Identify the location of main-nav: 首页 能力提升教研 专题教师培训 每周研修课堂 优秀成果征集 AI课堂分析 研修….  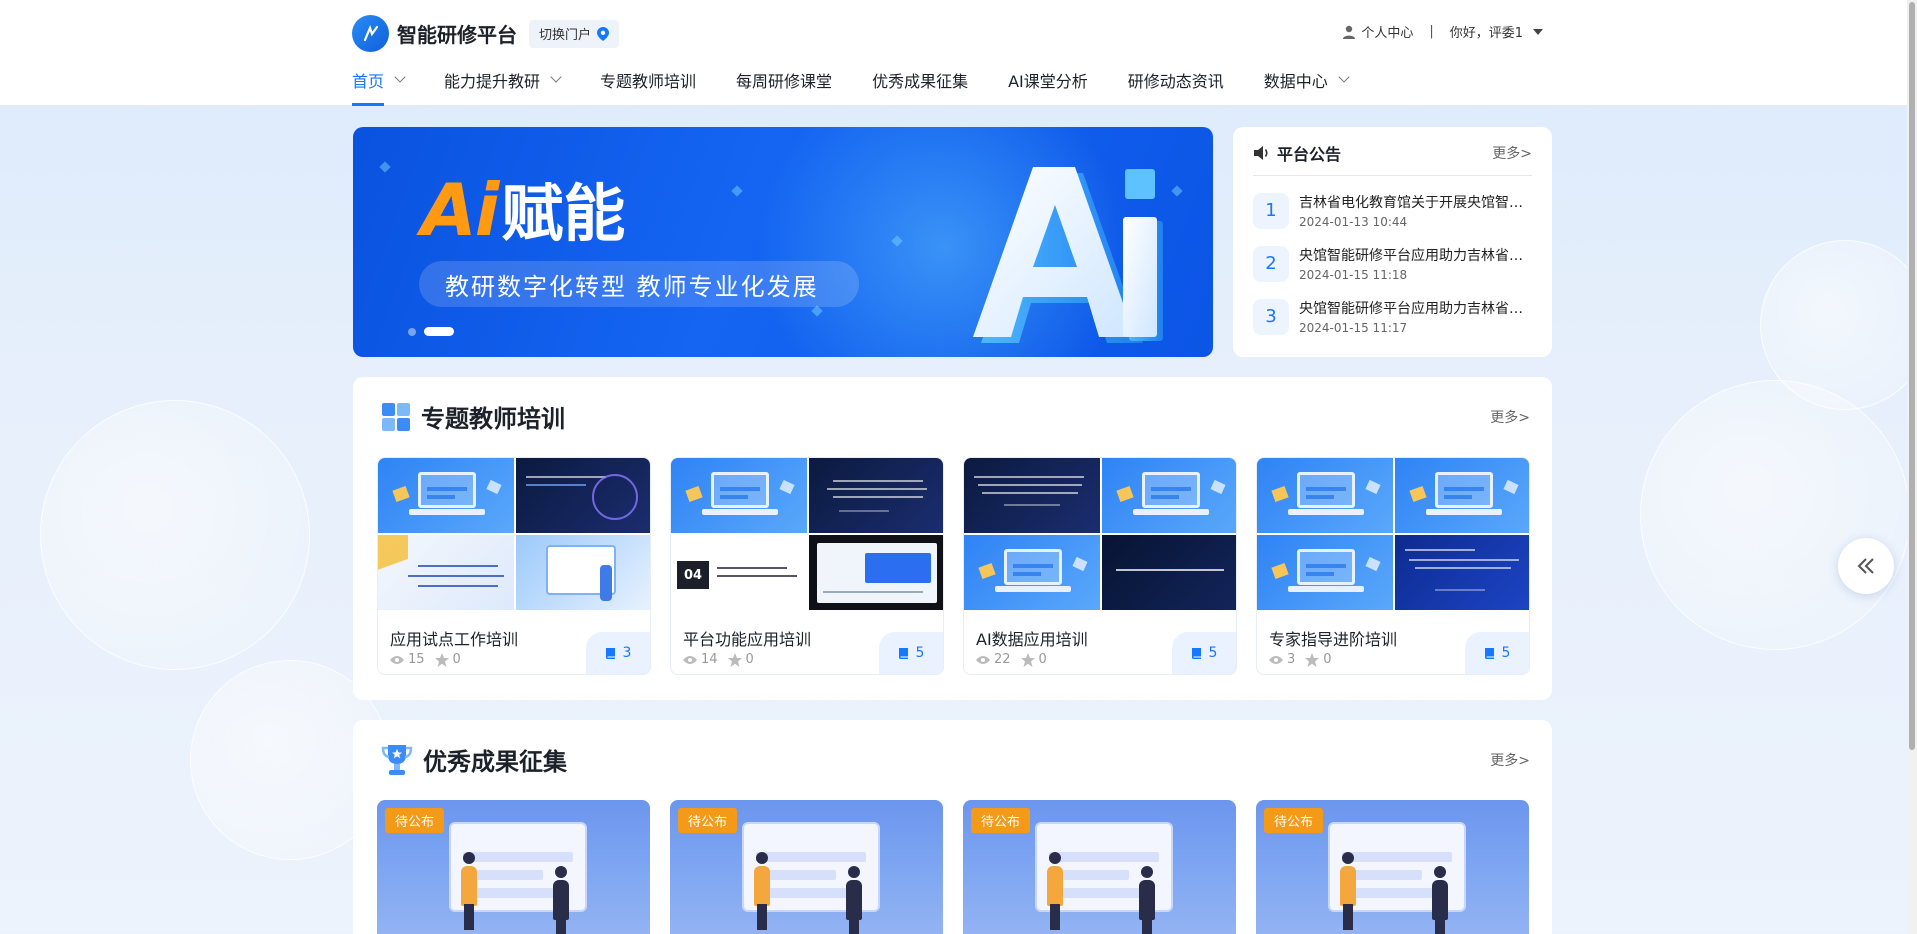
(870, 84).